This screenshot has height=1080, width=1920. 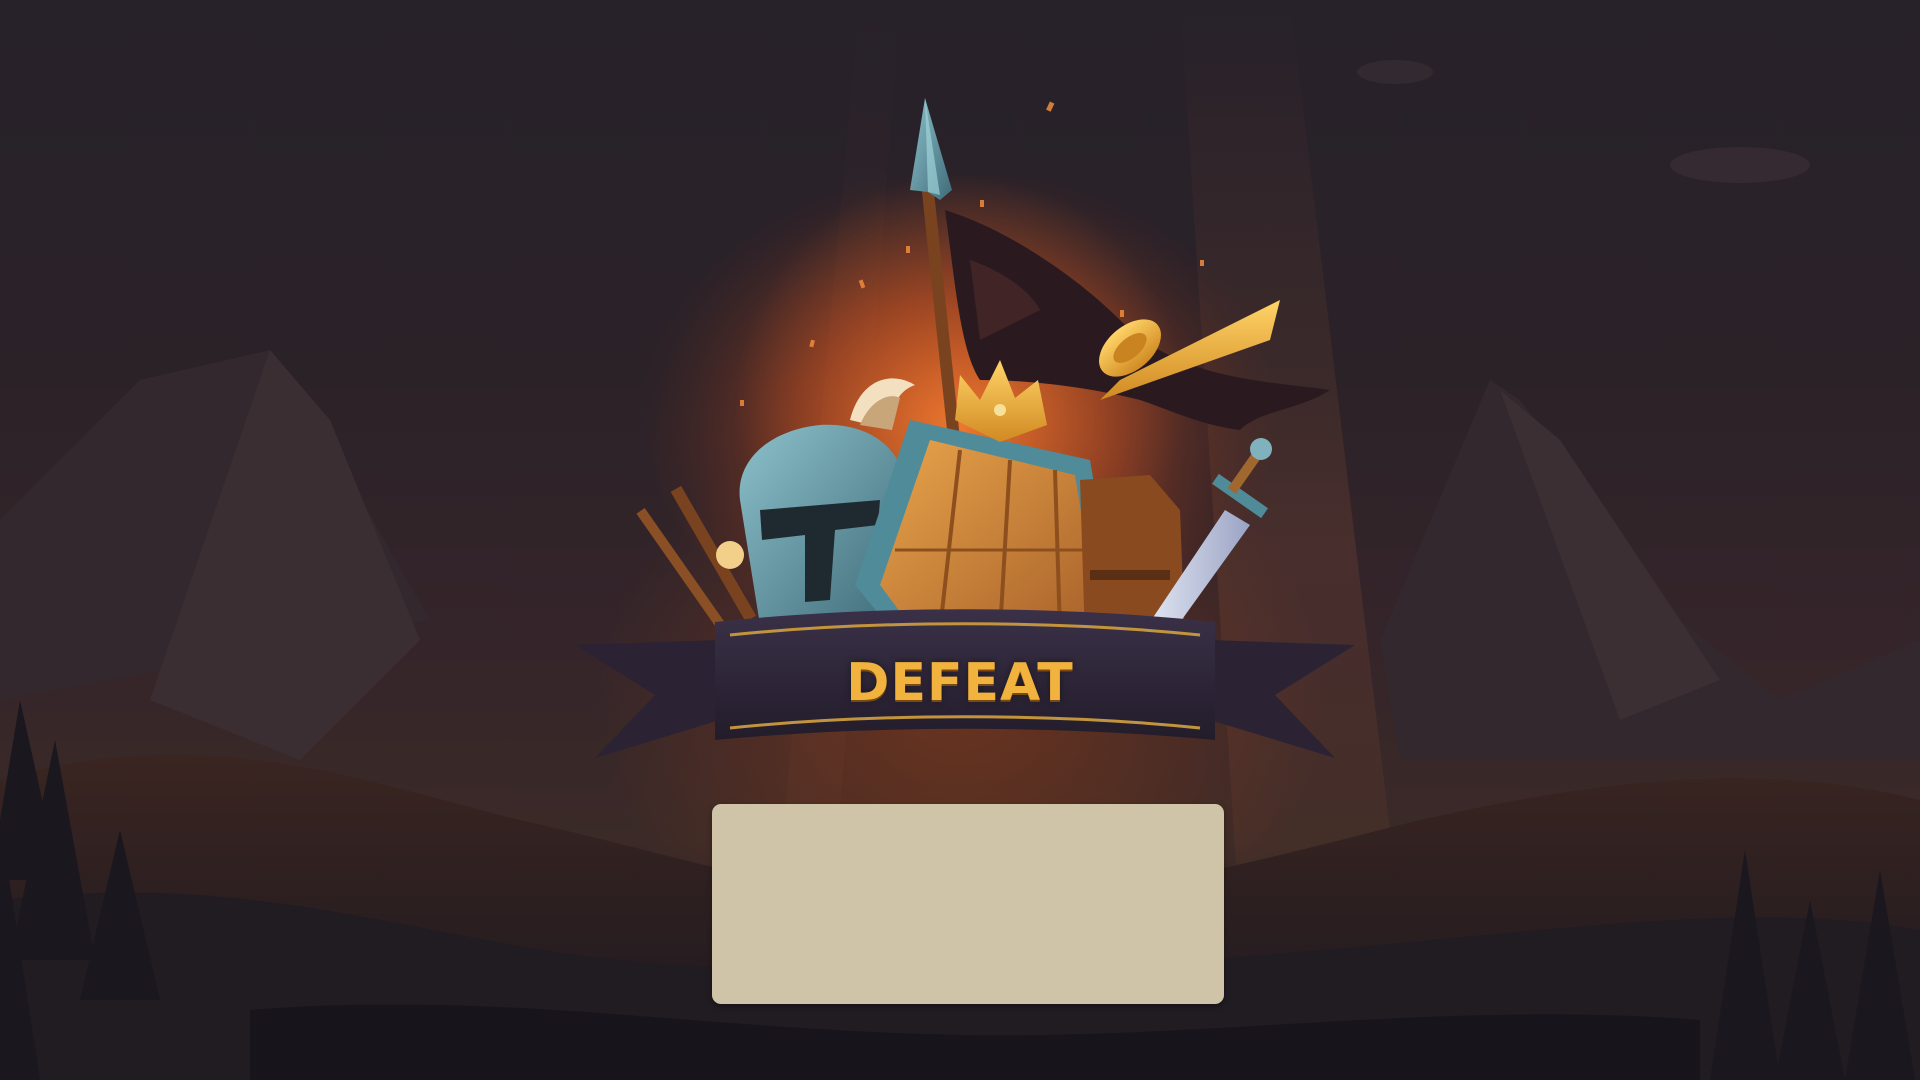 I want to click on defeat-title: DEFEAT, so click(x=960, y=683).